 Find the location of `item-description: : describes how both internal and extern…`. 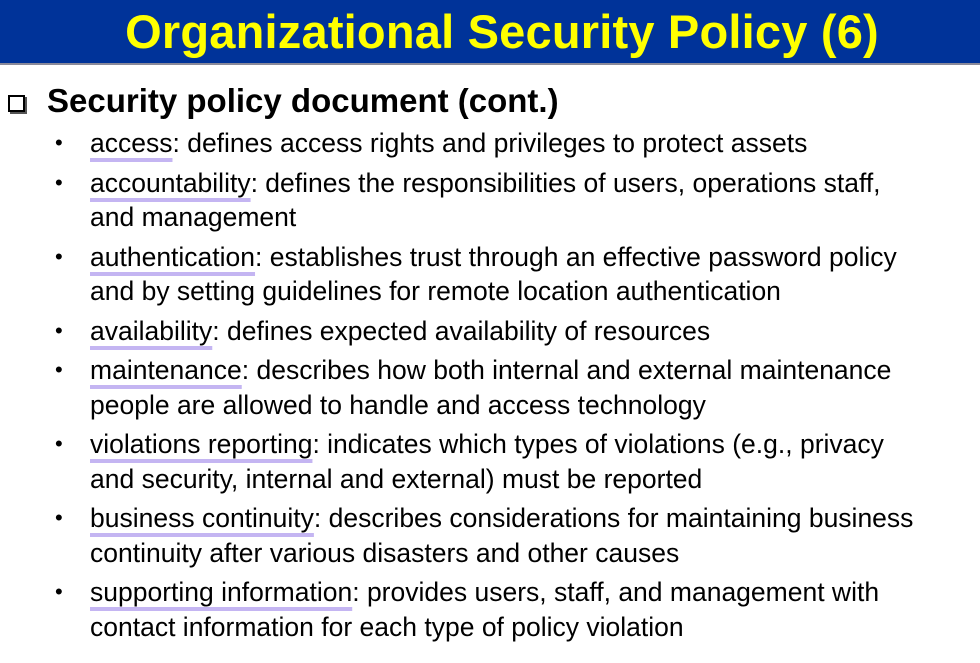

item-description: : describes how both internal and extern… is located at coordinates (566, 370).